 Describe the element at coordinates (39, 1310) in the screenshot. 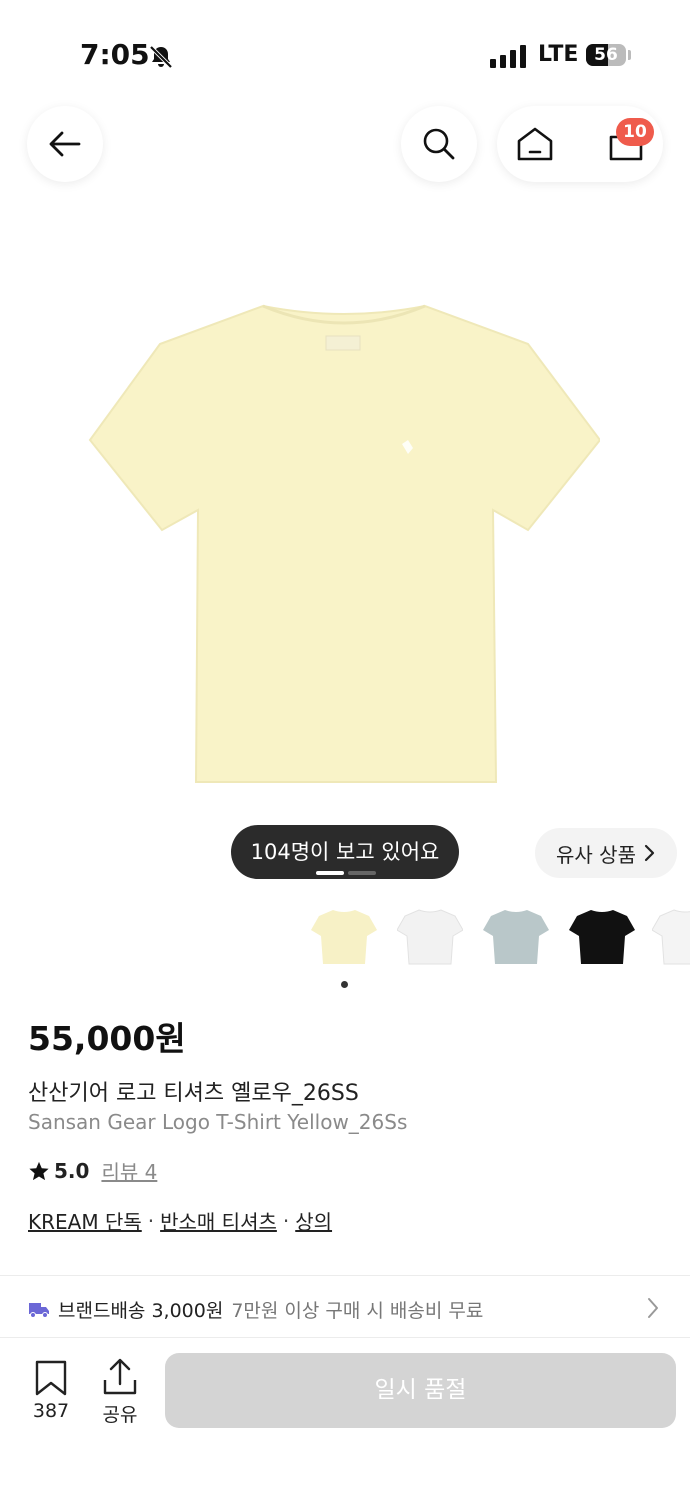

I see `delivery-truck-icon` at that location.